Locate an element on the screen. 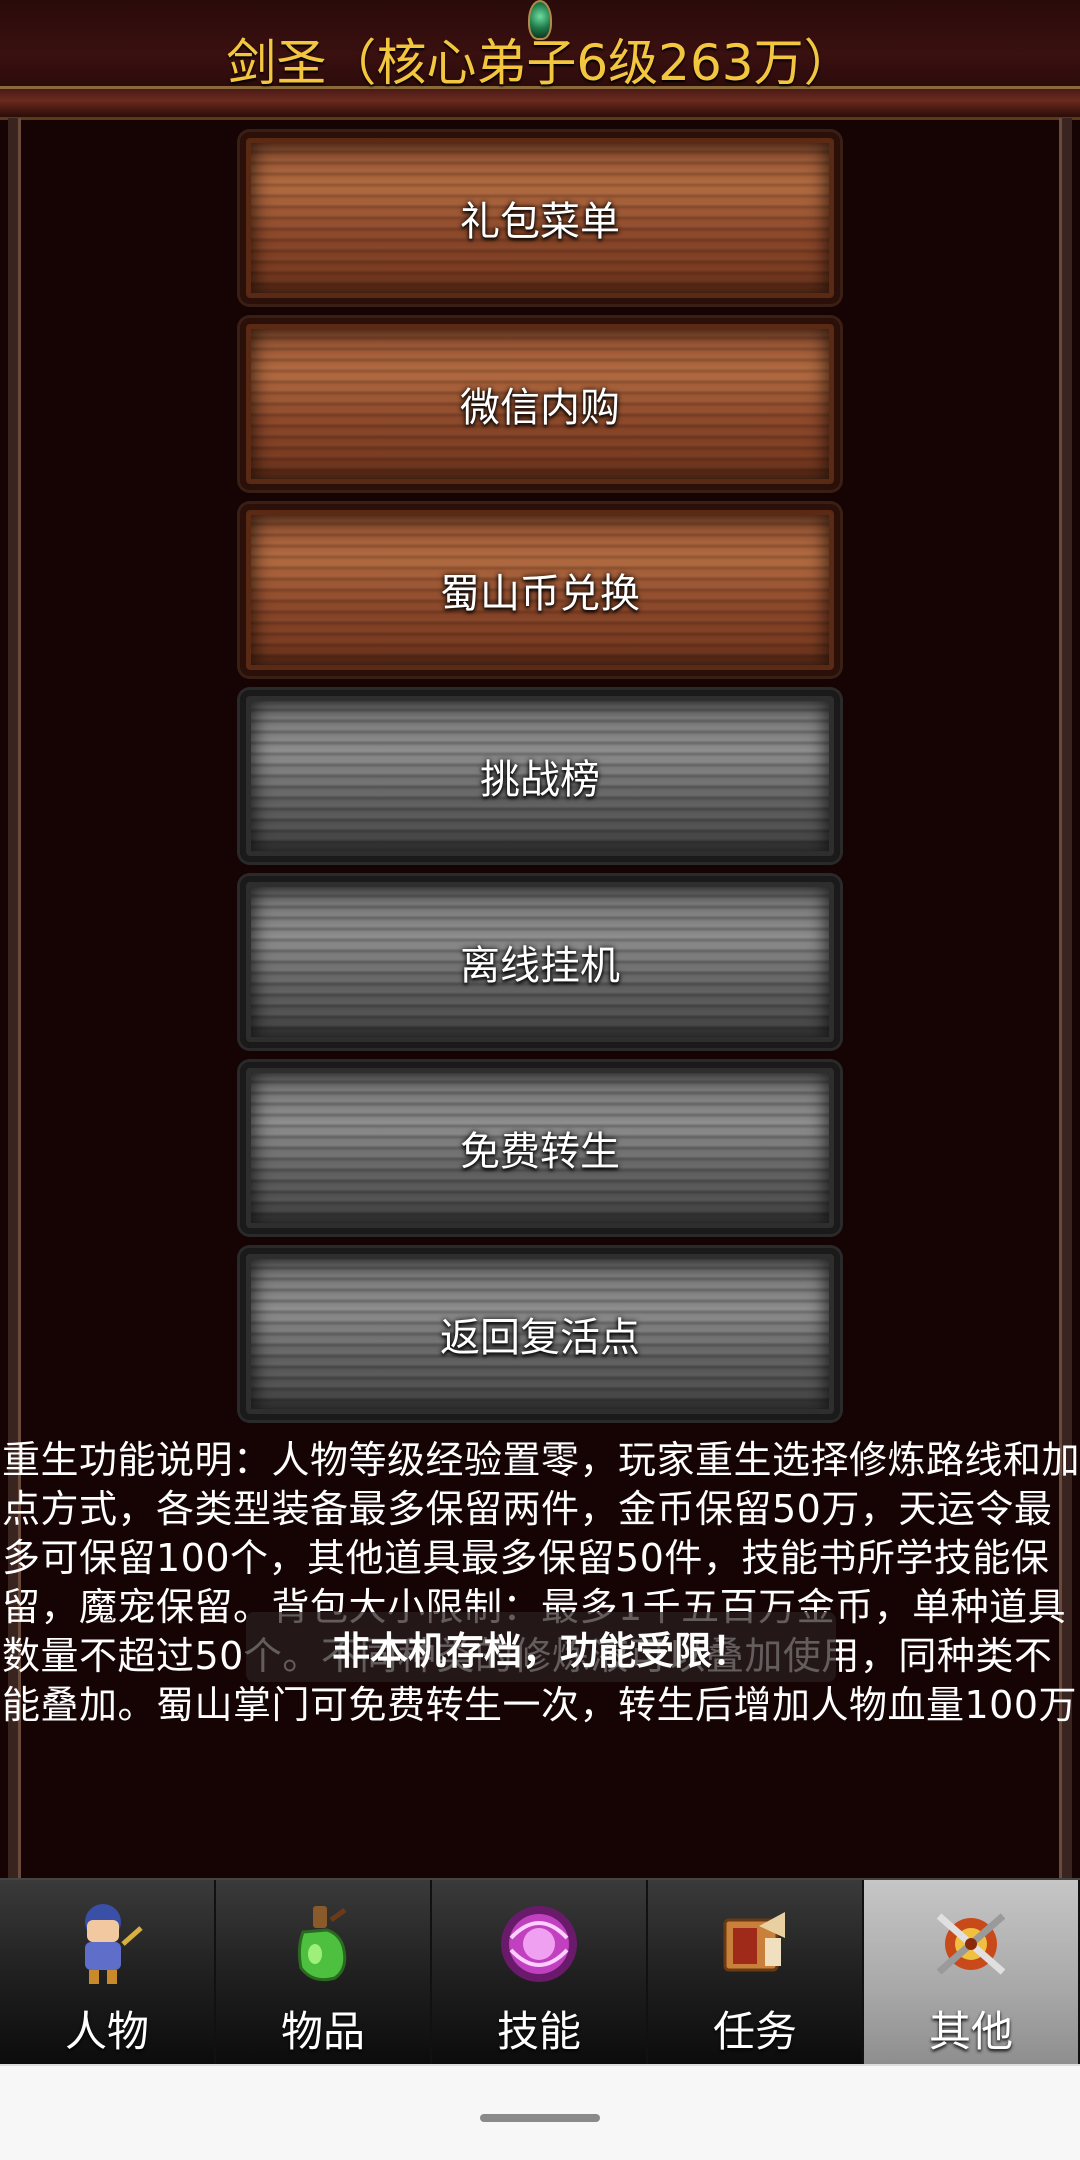 Image resolution: width=1080 pixels, height=2160 pixels. challenge-ranking-button: 挑战榜 is located at coordinates (540, 776).